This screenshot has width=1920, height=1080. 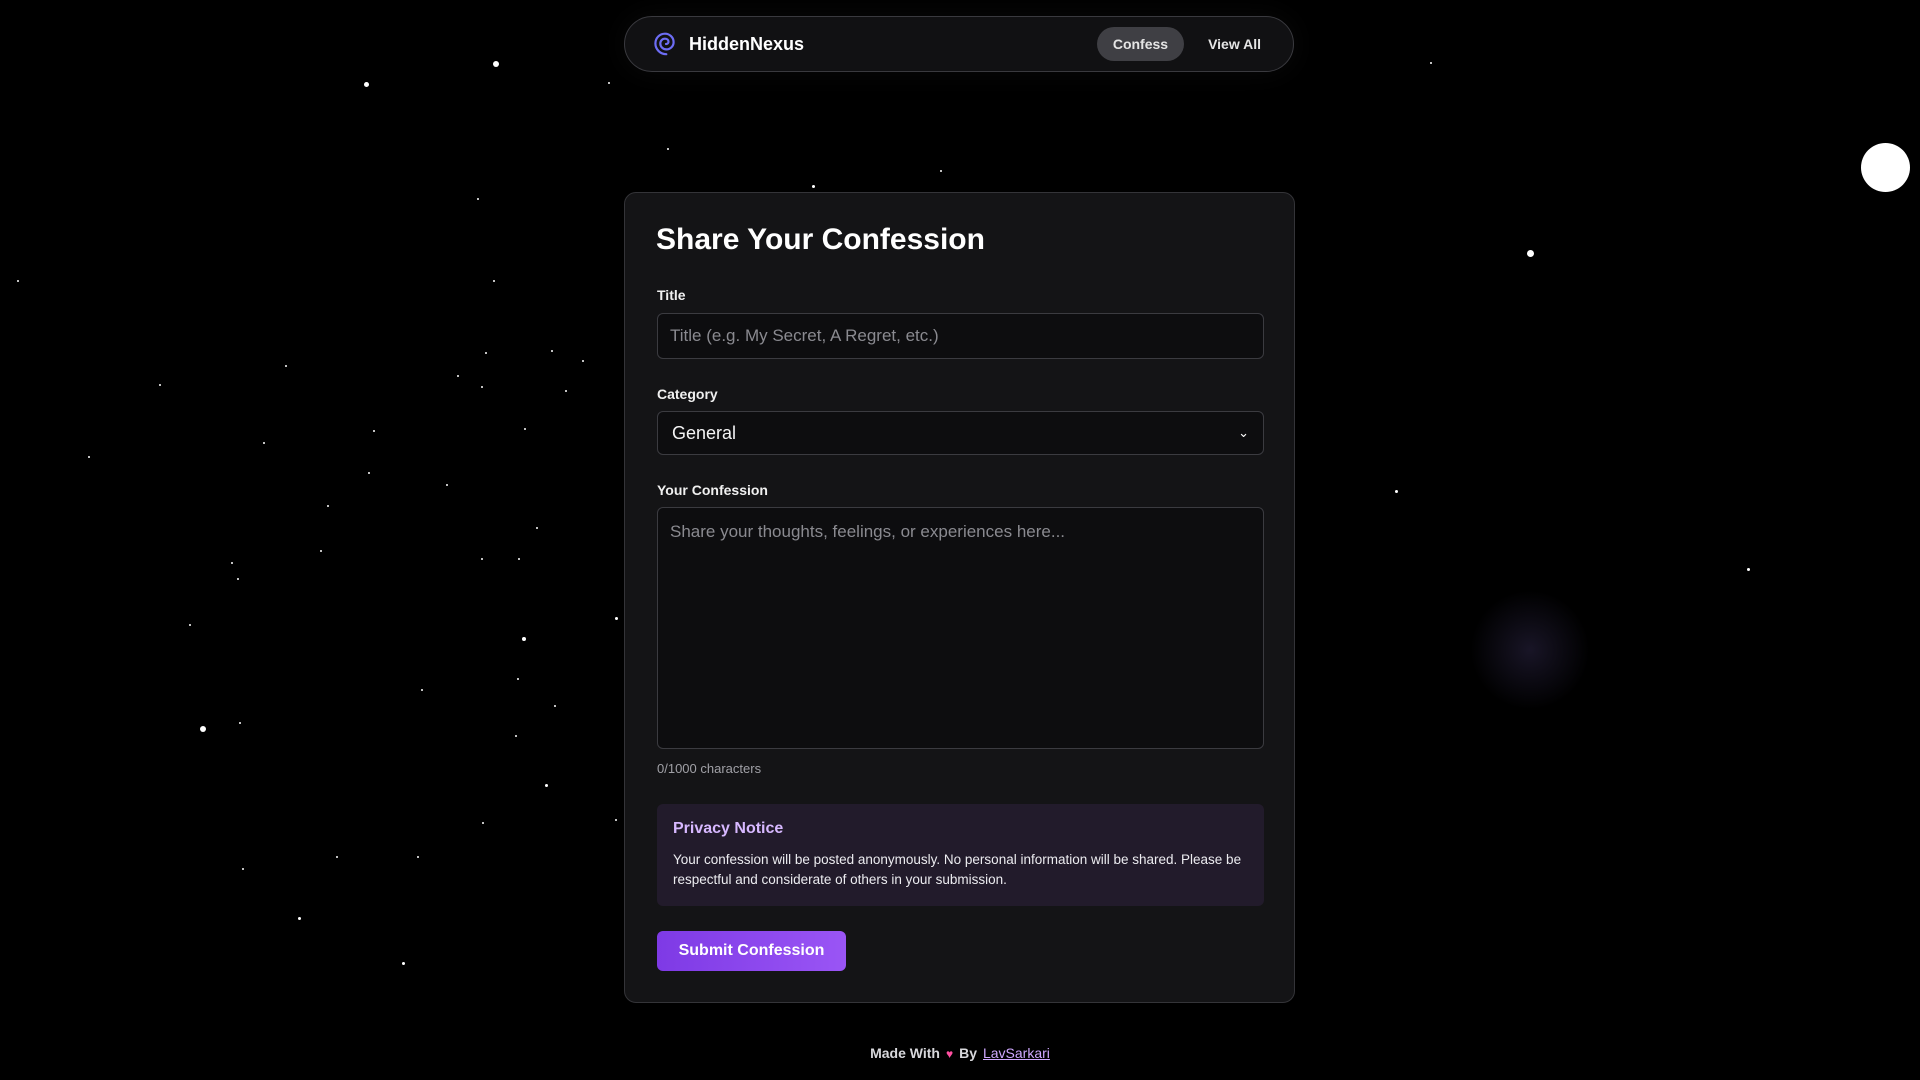 I want to click on author-link: LavSarkari, so click(x=1016, y=1053).